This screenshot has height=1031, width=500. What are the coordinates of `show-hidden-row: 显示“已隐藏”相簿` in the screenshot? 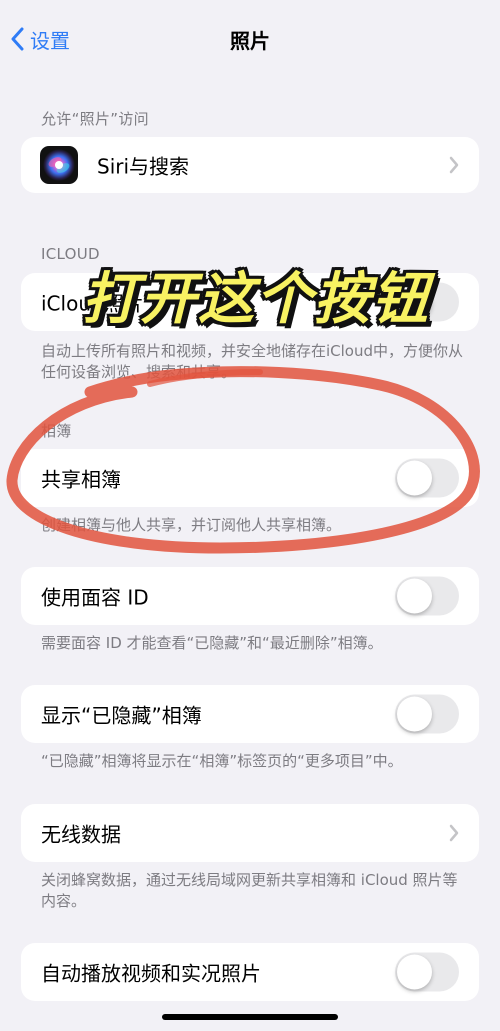 It's located at (250, 714).